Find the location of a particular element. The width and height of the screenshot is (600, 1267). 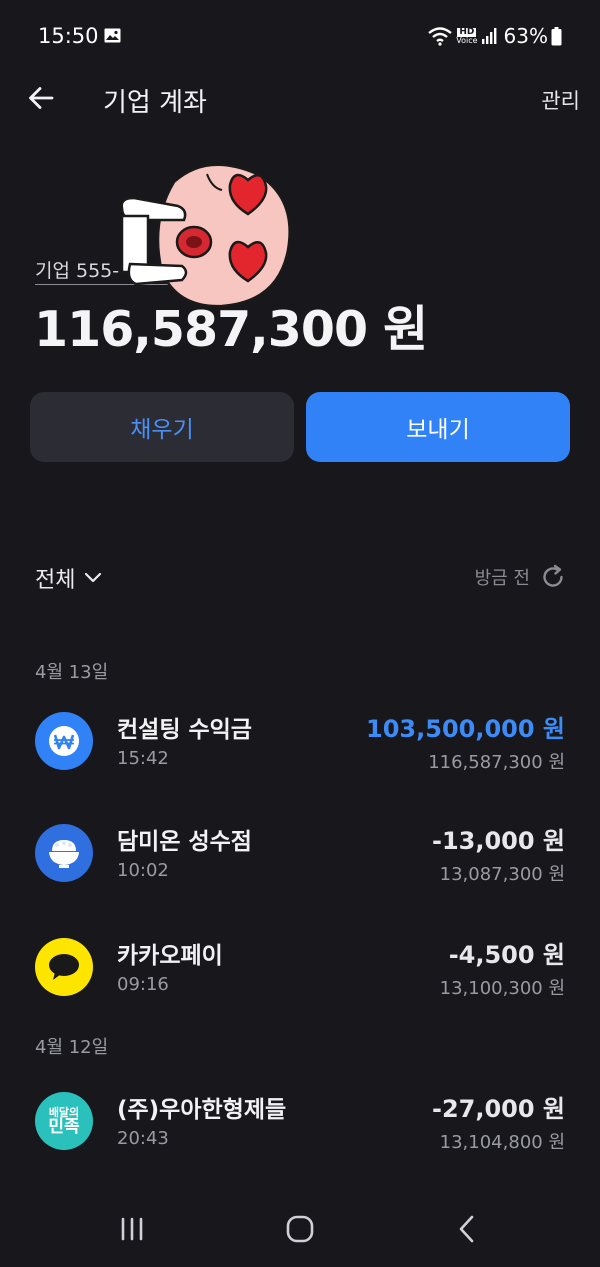

back-nav-icon is located at coordinates (468, 1229).